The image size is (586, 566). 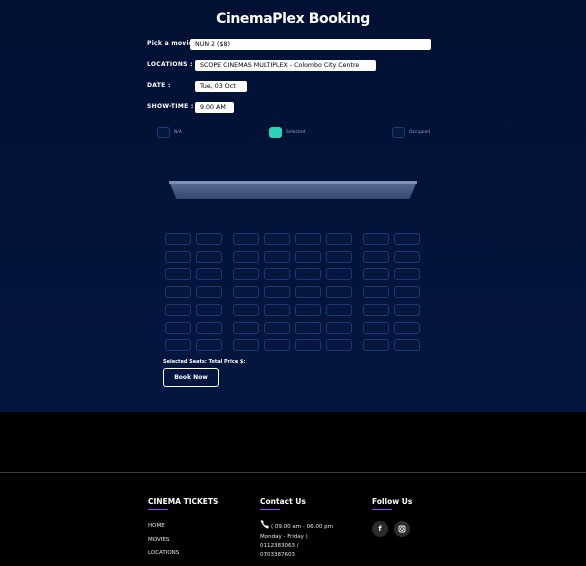 I want to click on book-now-button: Book Now, so click(x=191, y=377).